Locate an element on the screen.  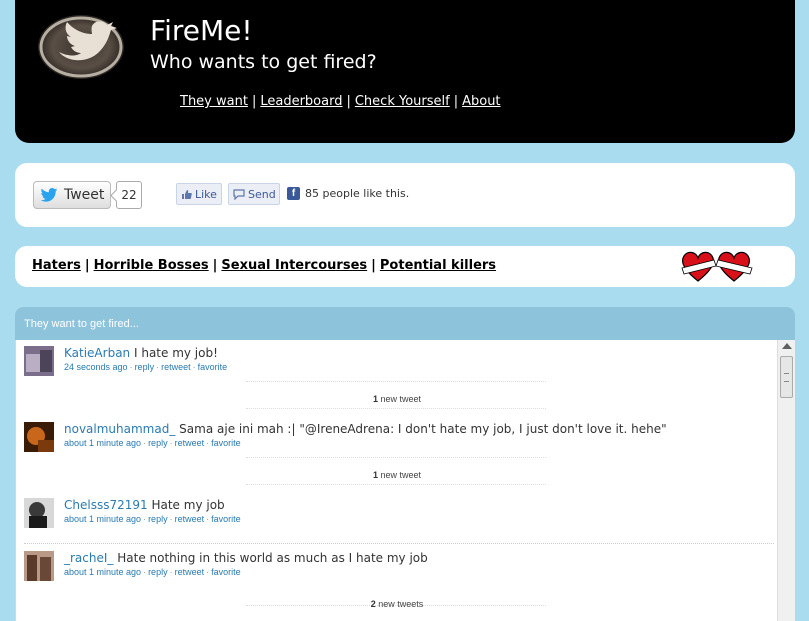
fb-like-button: Like is located at coordinates (199, 194).